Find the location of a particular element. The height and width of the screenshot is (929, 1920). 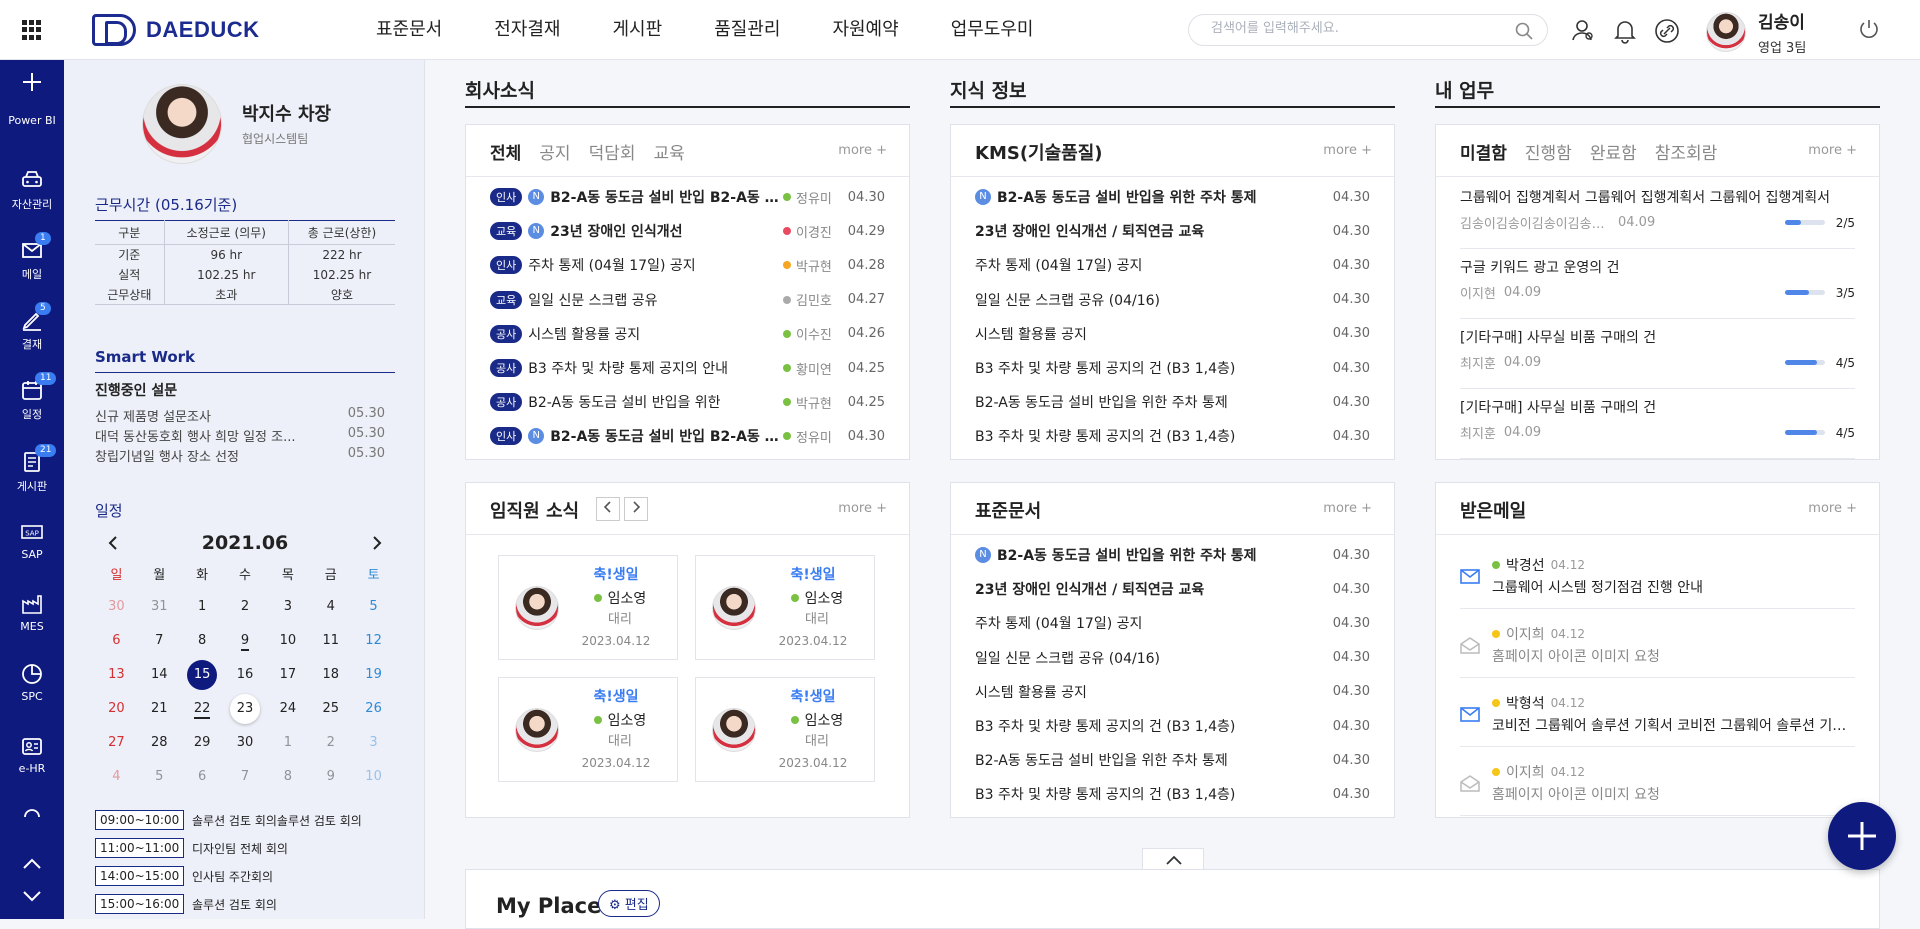

nav-item-powerbi: Power BI is located at coordinates (32, 98).